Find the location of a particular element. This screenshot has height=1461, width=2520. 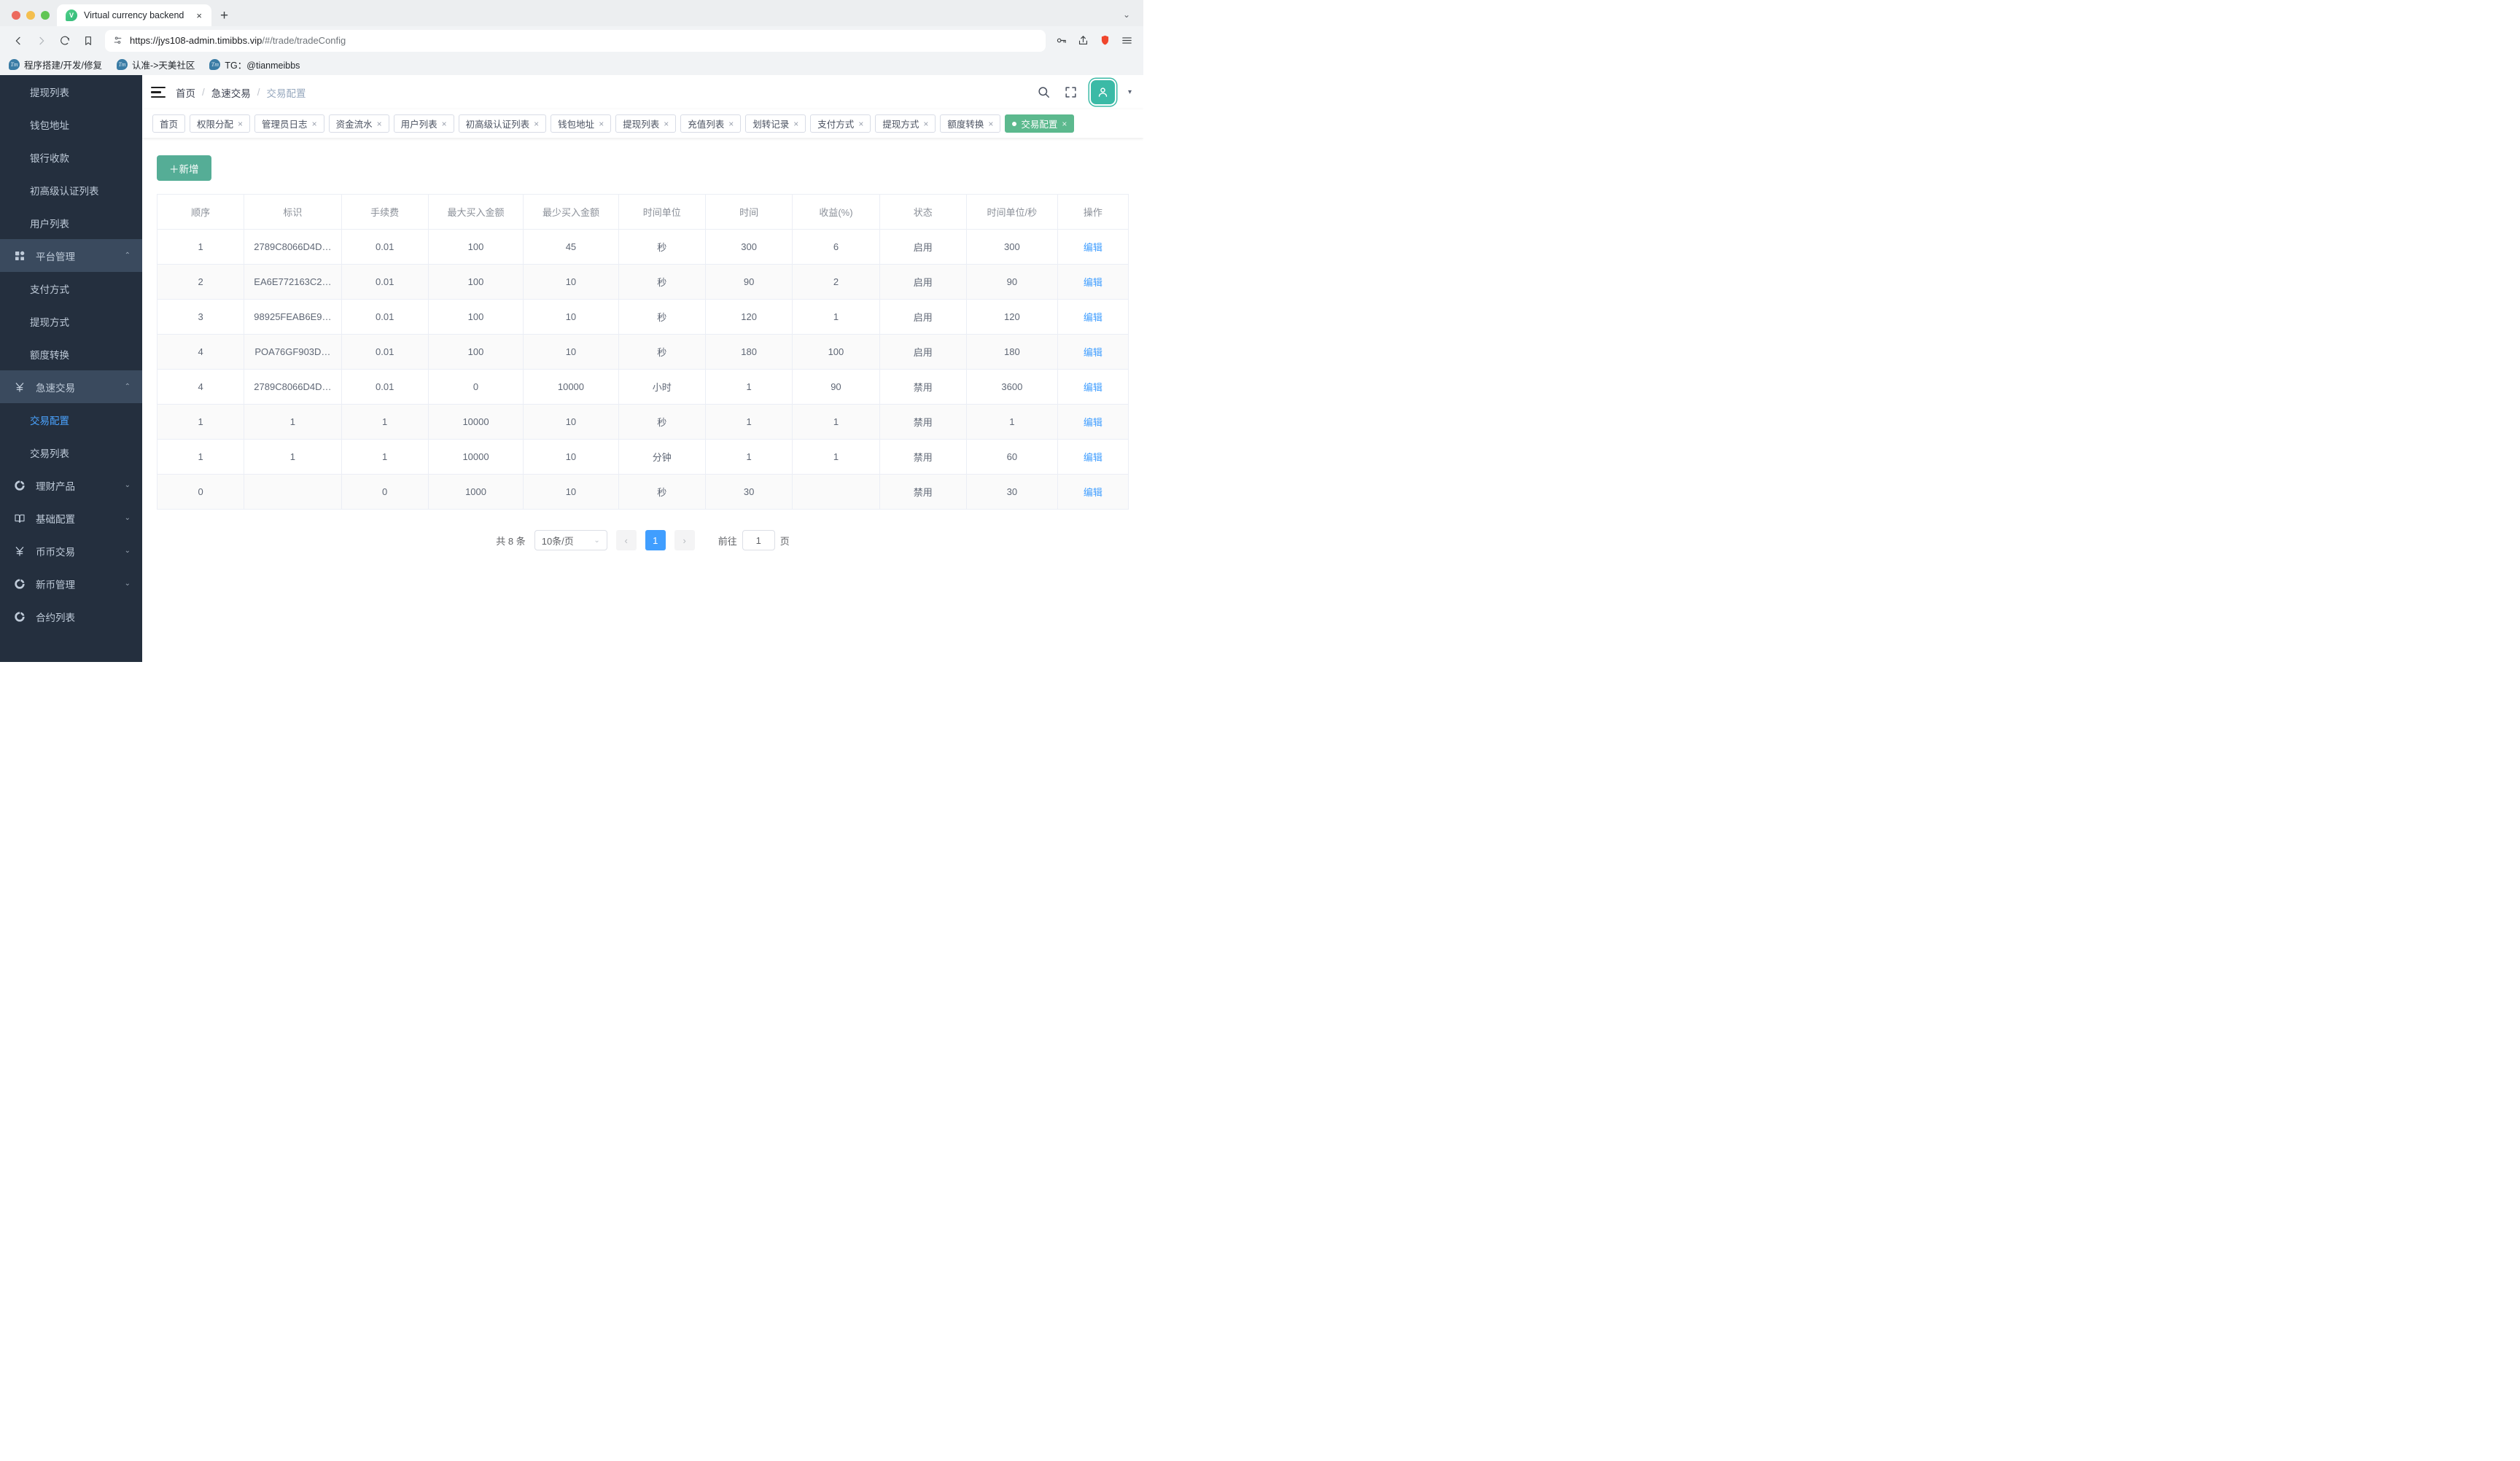

pagination: 共 8 条 10条/页 ⌄ ‹ 1 › 前往 页 is located at coordinates (643, 540).